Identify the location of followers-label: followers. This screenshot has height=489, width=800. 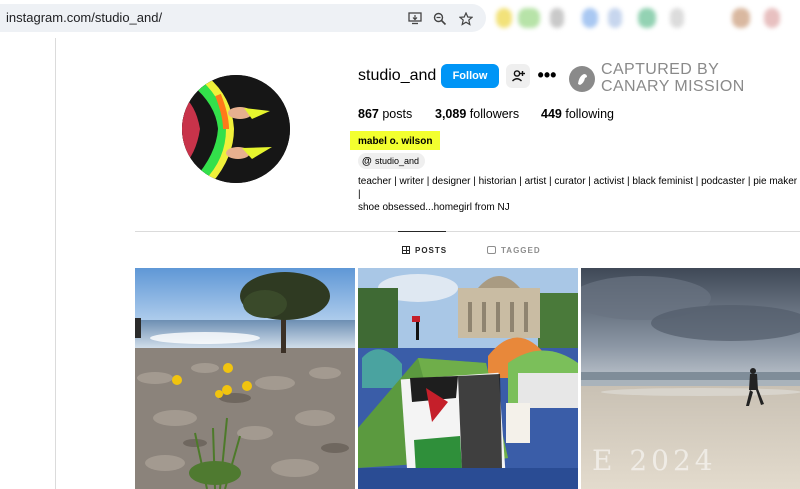
(494, 114).